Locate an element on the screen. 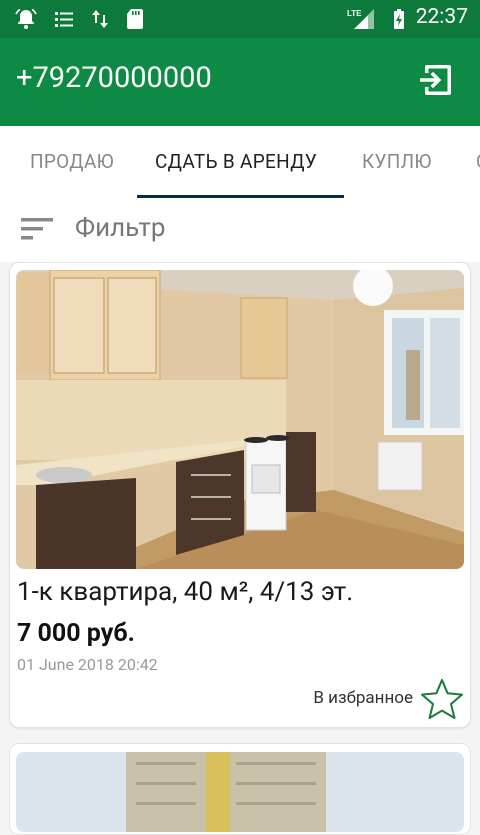  notification-list-icon is located at coordinates (64, 19).